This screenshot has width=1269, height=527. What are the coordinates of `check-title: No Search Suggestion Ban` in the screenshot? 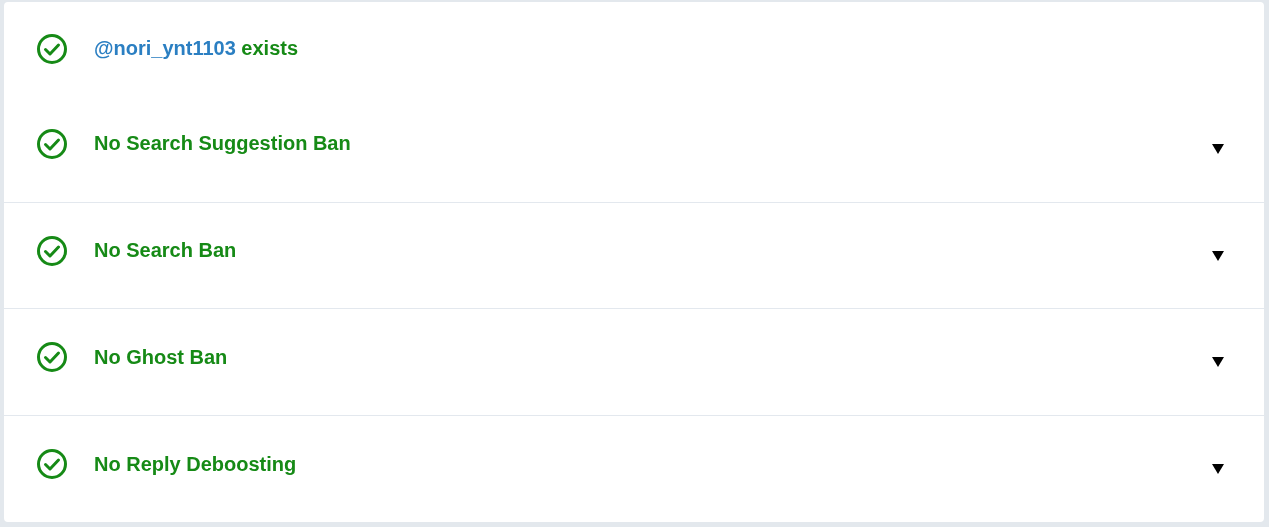 It's located at (223, 144).